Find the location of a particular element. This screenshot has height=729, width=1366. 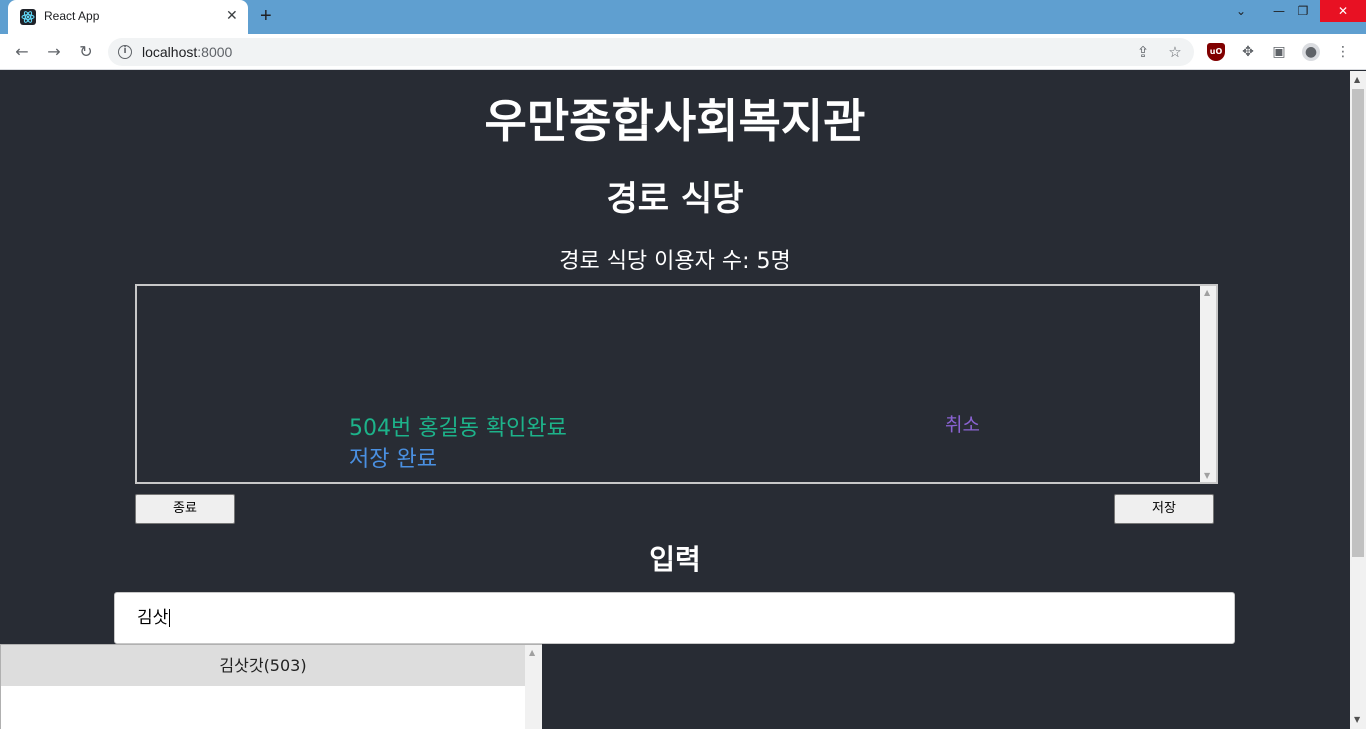

side-panel-icon: ▣ is located at coordinates (1279, 52).